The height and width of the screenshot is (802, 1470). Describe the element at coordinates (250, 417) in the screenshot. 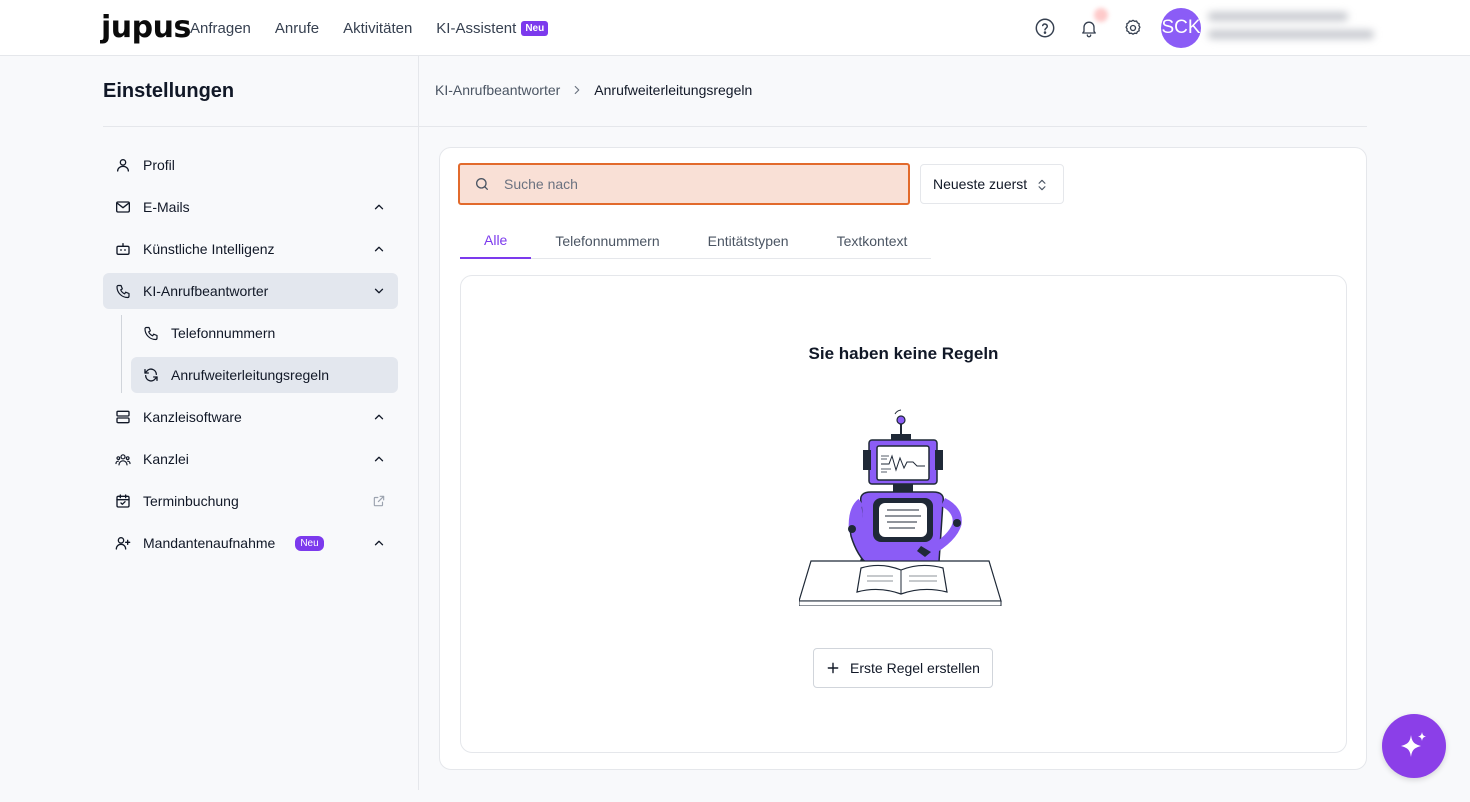

I see `sidebar-item-kanzleisoftware: Kanzleisoftware` at that location.